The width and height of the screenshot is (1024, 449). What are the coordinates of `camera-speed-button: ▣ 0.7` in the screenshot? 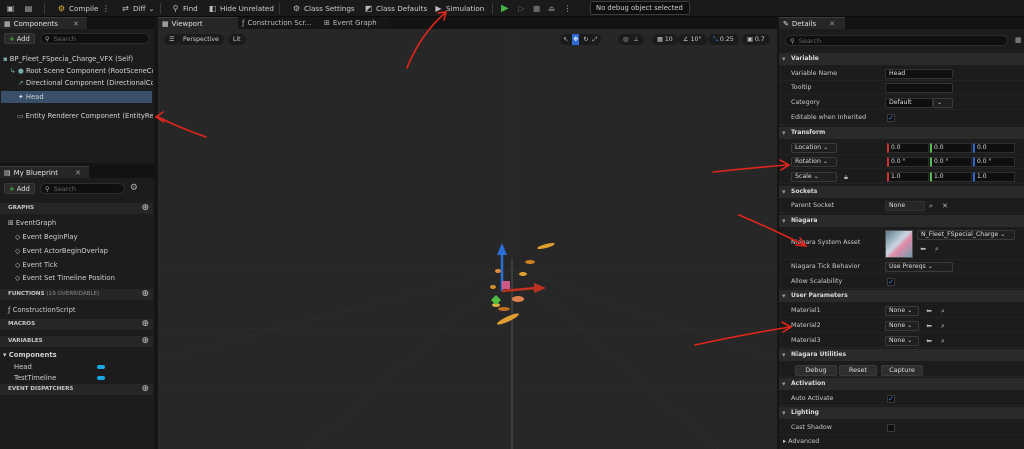 It's located at (756, 39).